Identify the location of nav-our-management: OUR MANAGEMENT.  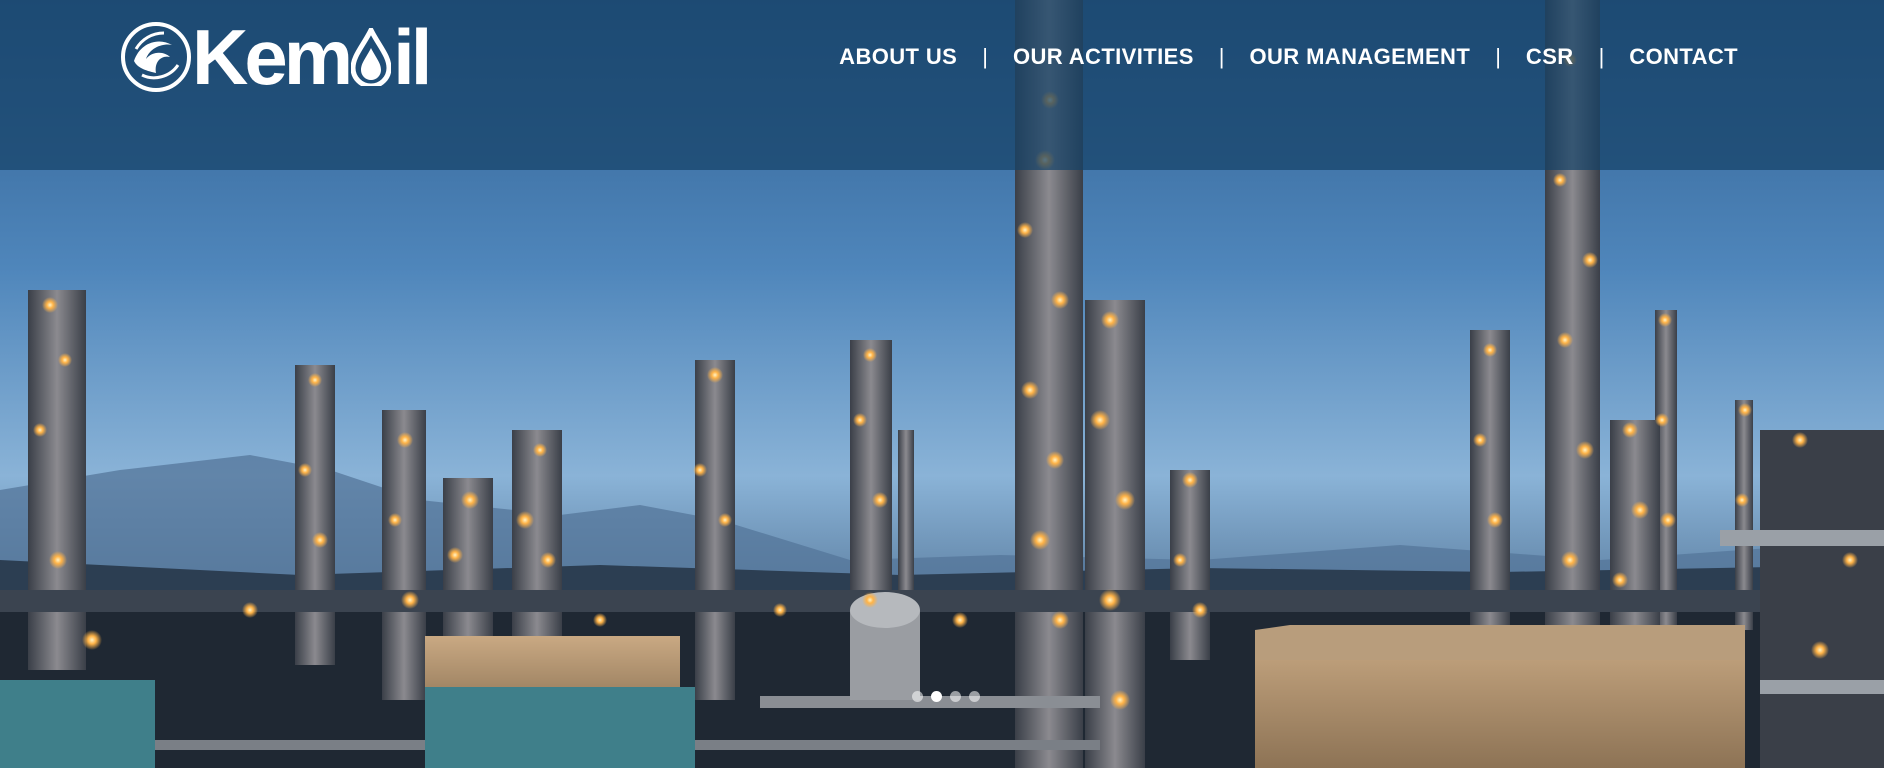
(1359, 57).